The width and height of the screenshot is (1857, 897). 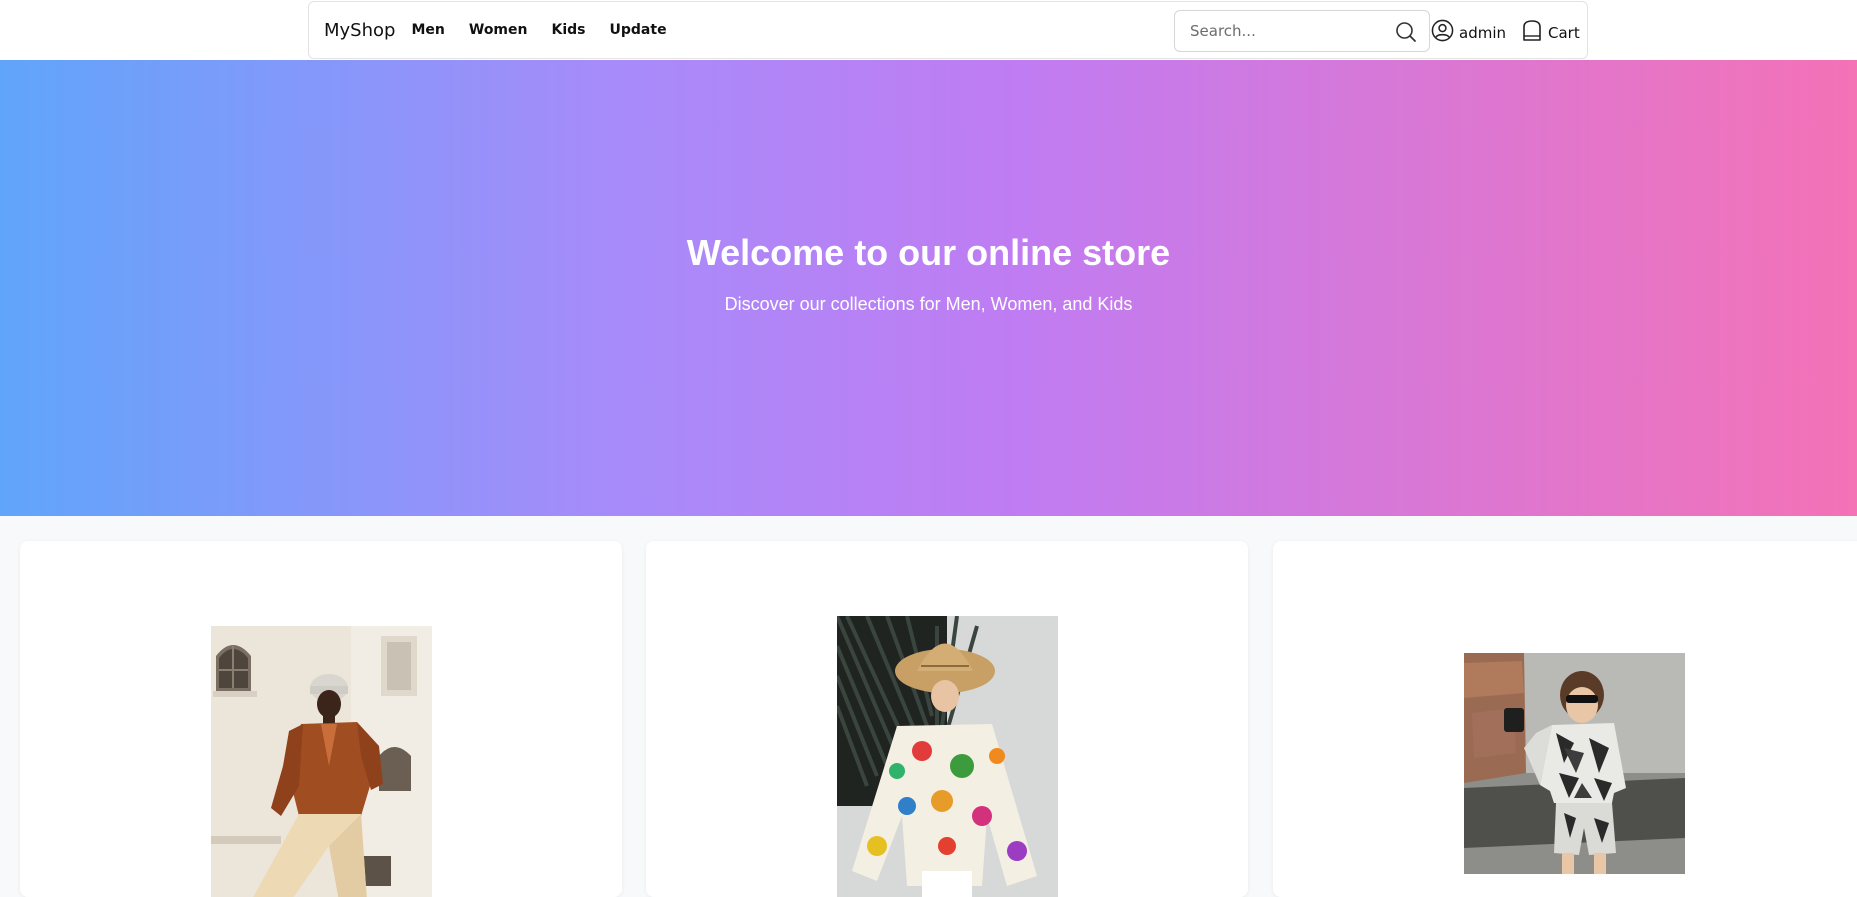 I want to click on brand-logo: MyShop, so click(x=359, y=30).